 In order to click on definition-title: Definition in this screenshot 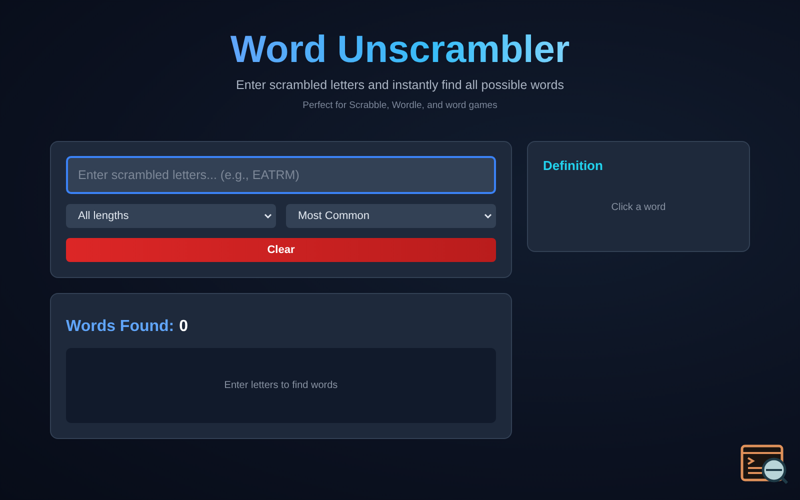, I will do `click(573, 165)`.